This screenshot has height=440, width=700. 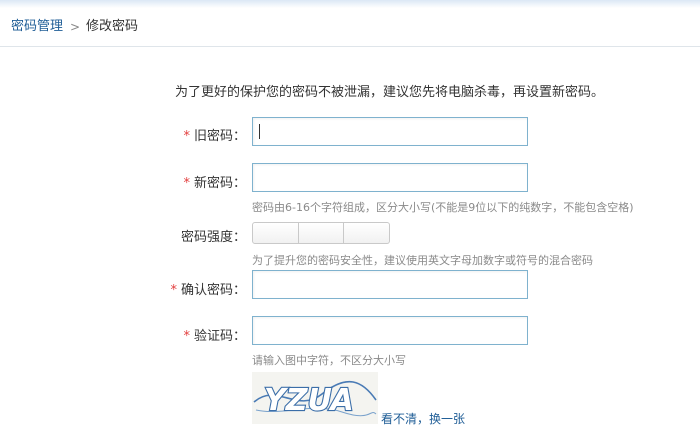 What do you see at coordinates (422, 260) in the screenshot?
I see `password-strength-hint: 为了提升您的密码安全性，建议使用英文字母加数字或符号的混合密码` at bounding box center [422, 260].